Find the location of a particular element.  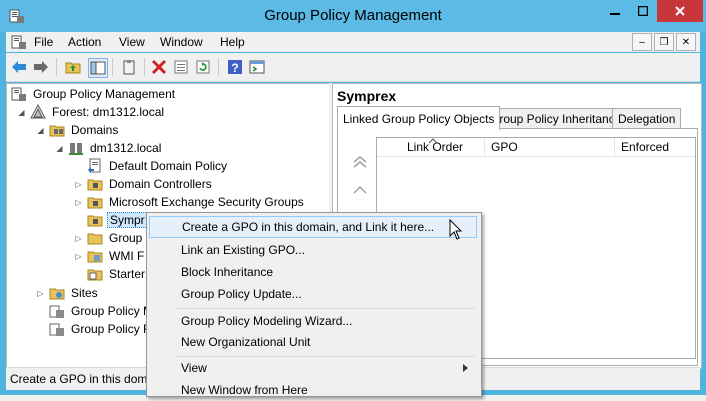

results-icon is located at coordinates (56, 329).